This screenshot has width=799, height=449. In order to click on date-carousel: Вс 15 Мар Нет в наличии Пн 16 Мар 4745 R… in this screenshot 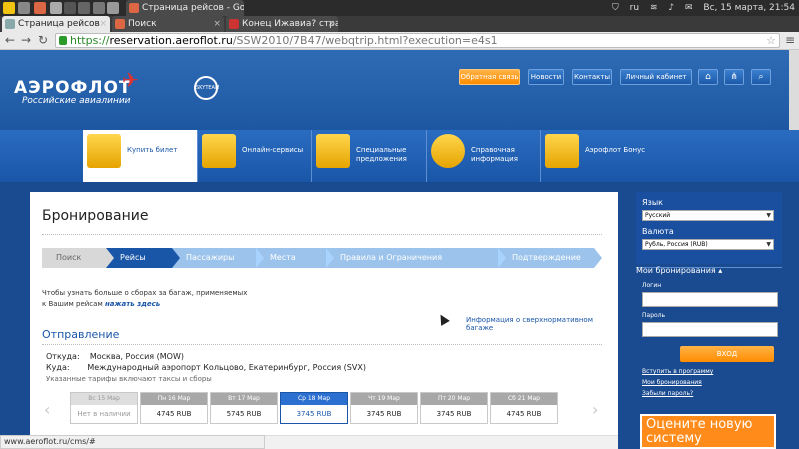, I will do `click(320, 409)`.